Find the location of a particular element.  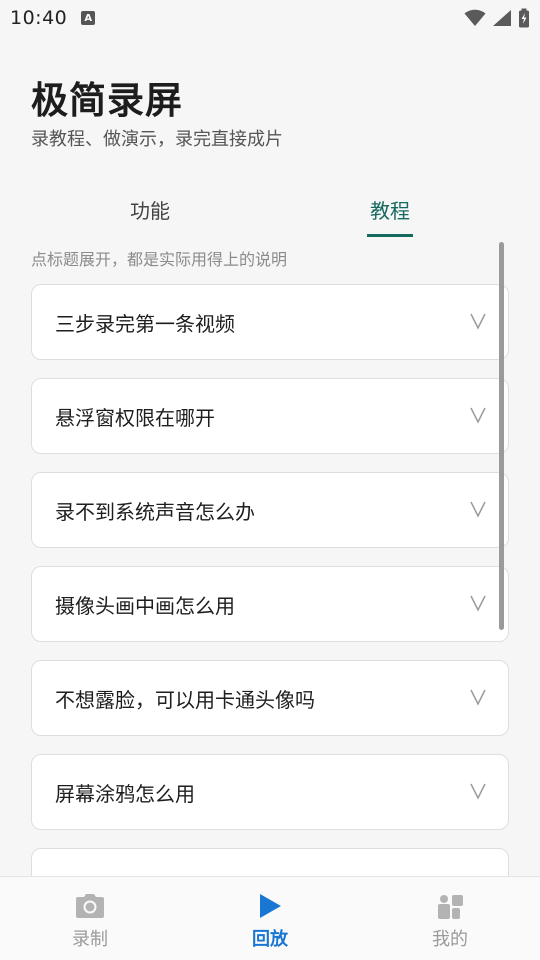

scrollbar is located at coordinates (501, 436).